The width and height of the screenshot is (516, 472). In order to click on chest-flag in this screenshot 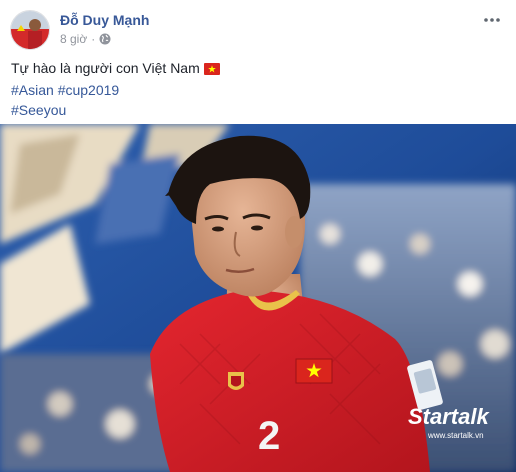, I will do `click(314, 371)`.